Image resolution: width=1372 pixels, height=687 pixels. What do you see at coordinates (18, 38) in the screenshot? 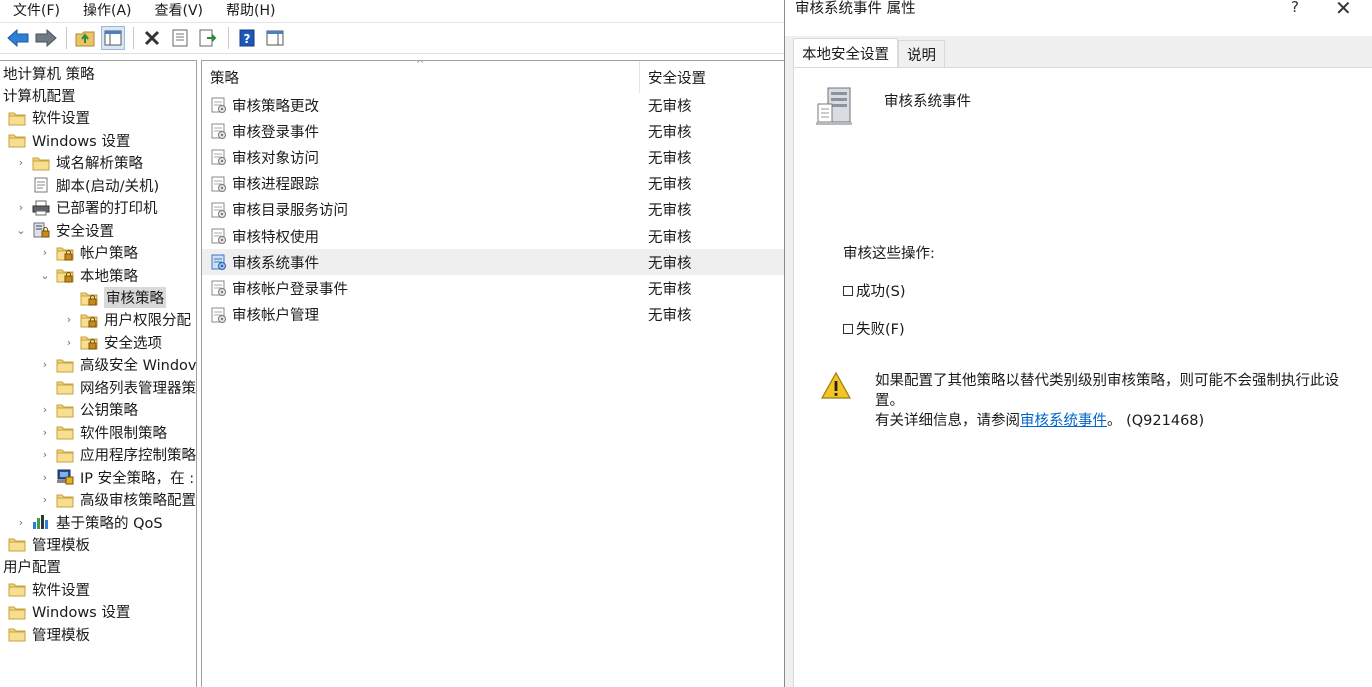
I see `back-arrow-icon` at bounding box center [18, 38].